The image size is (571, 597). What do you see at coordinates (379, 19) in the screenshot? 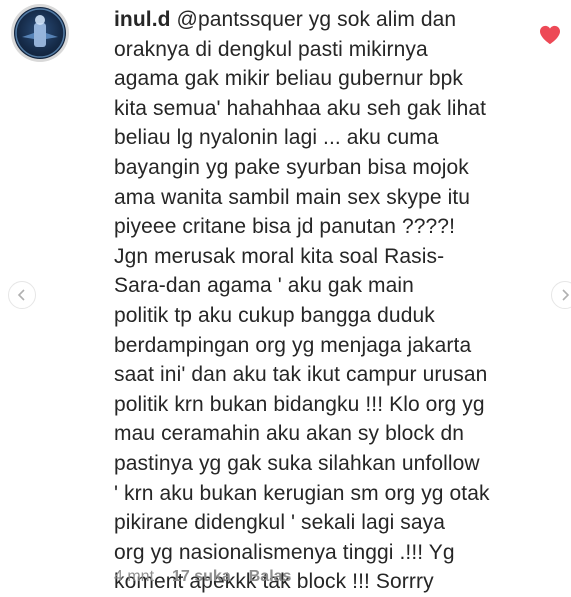
I see `comment-line-0: yg sok alim dan` at bounding box center [379, 19].